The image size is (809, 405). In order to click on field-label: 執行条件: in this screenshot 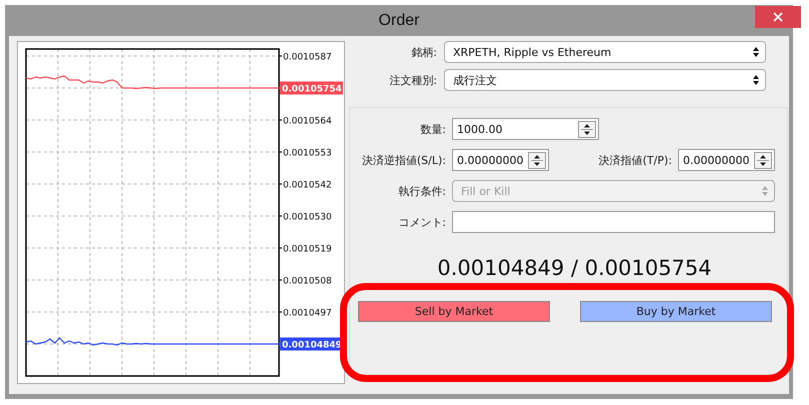, I will do `click(421, 191)`.